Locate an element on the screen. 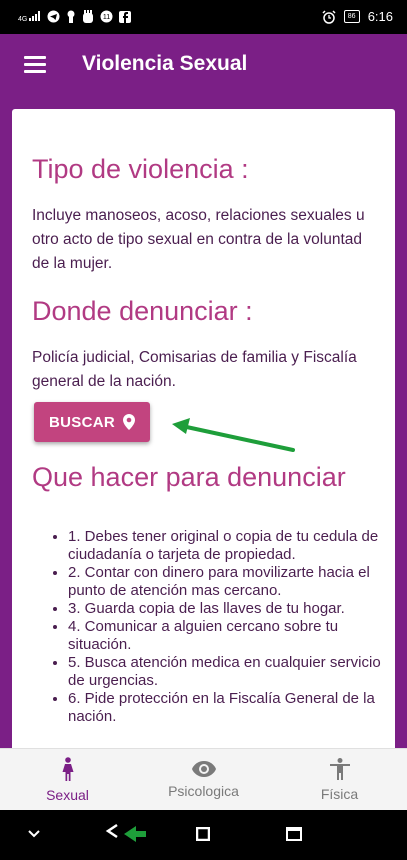 Image resolution: width=407 pixels, height=860 pixels. tipo-violencia-title: Tipo de violencia : is located at coordinates (140, 169).